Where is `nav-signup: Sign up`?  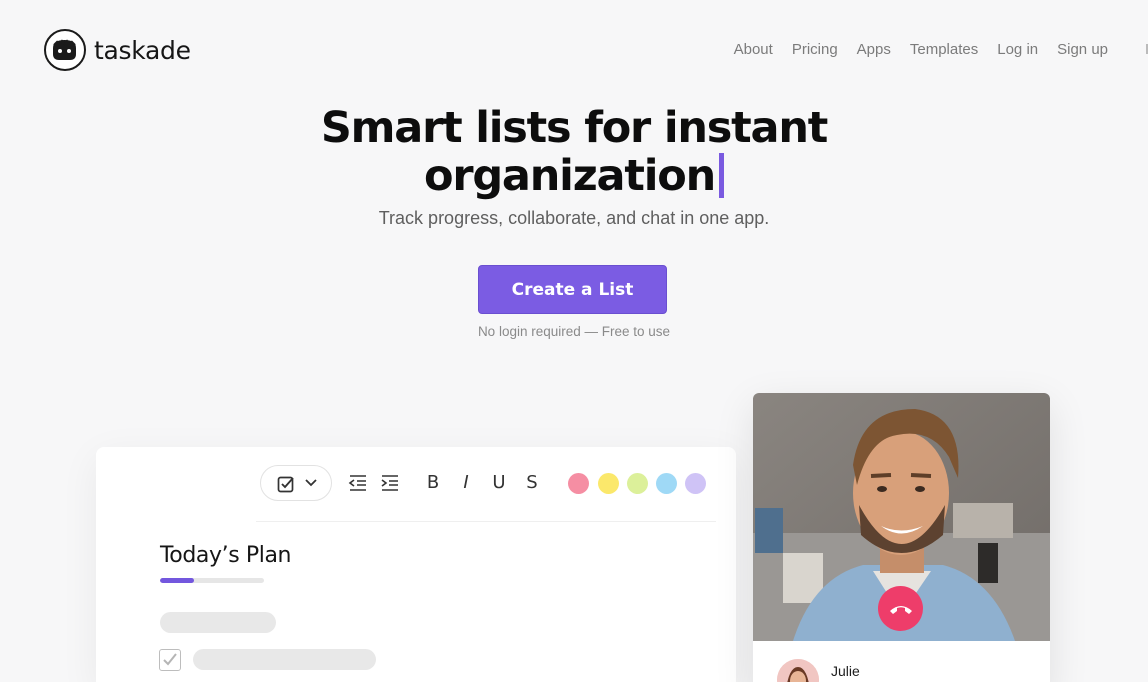
nav-signup: Sign up is located at coordinates (1082, 49).